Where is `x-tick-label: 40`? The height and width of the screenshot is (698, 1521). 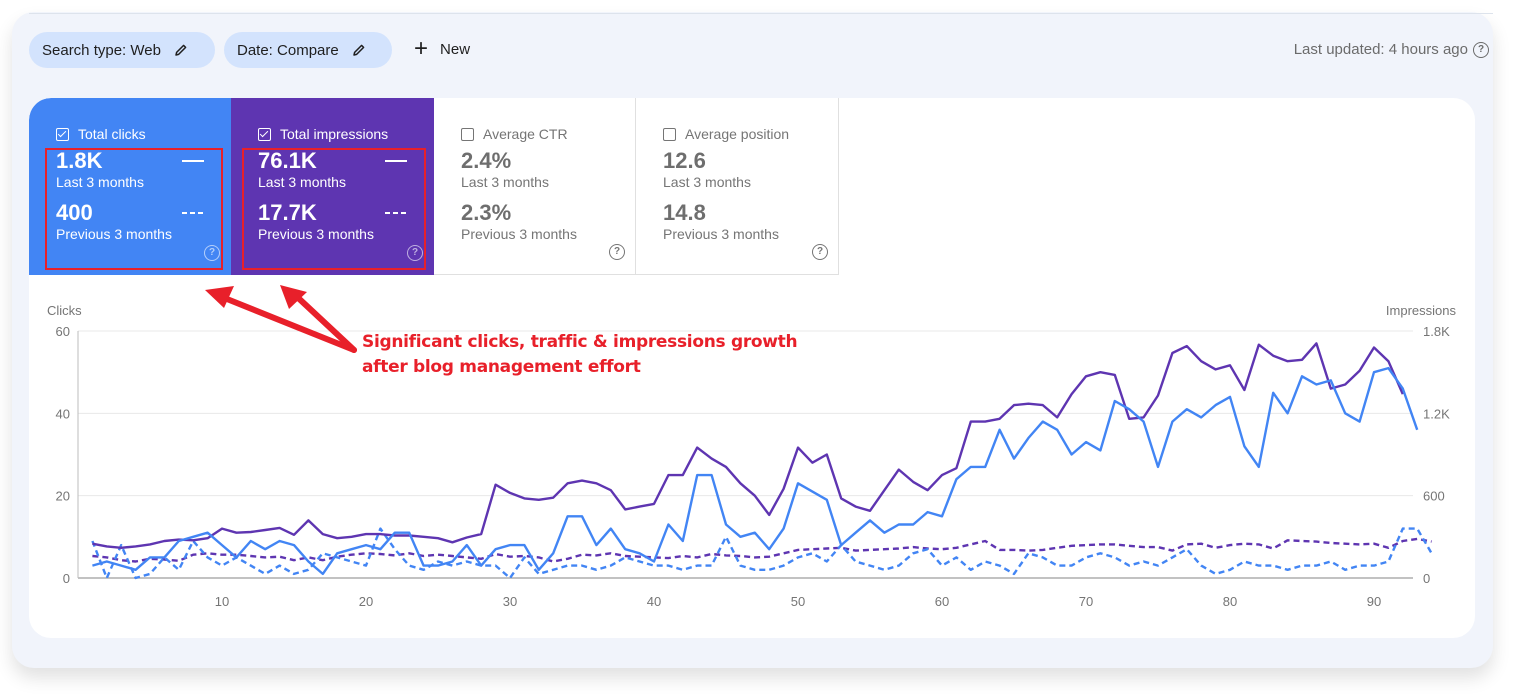 x-tick-label: 40 is located at coordinates (654, 601).